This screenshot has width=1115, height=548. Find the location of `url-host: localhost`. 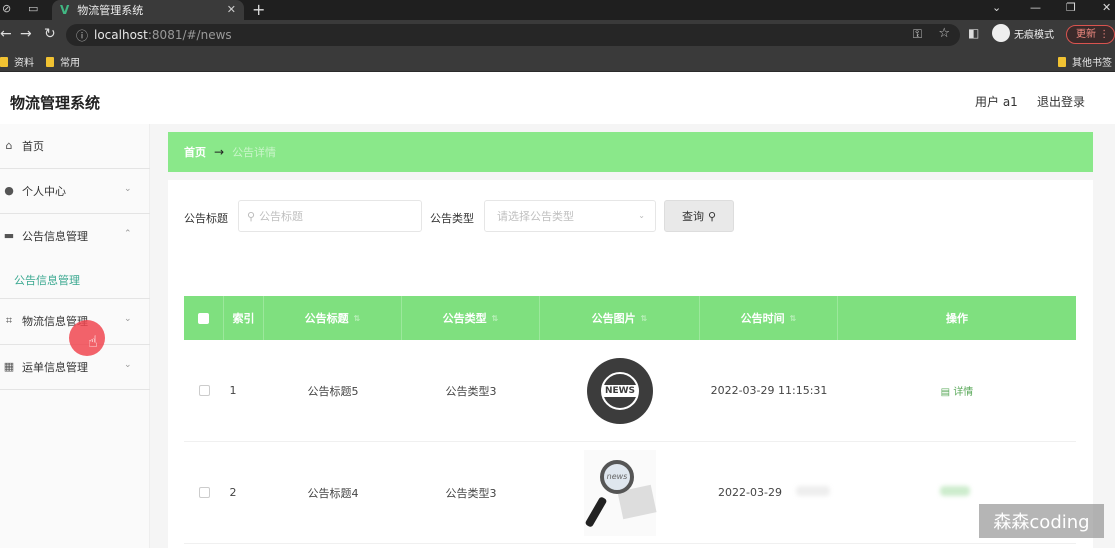

url-host: localhost is located at coordinates (121, 35).